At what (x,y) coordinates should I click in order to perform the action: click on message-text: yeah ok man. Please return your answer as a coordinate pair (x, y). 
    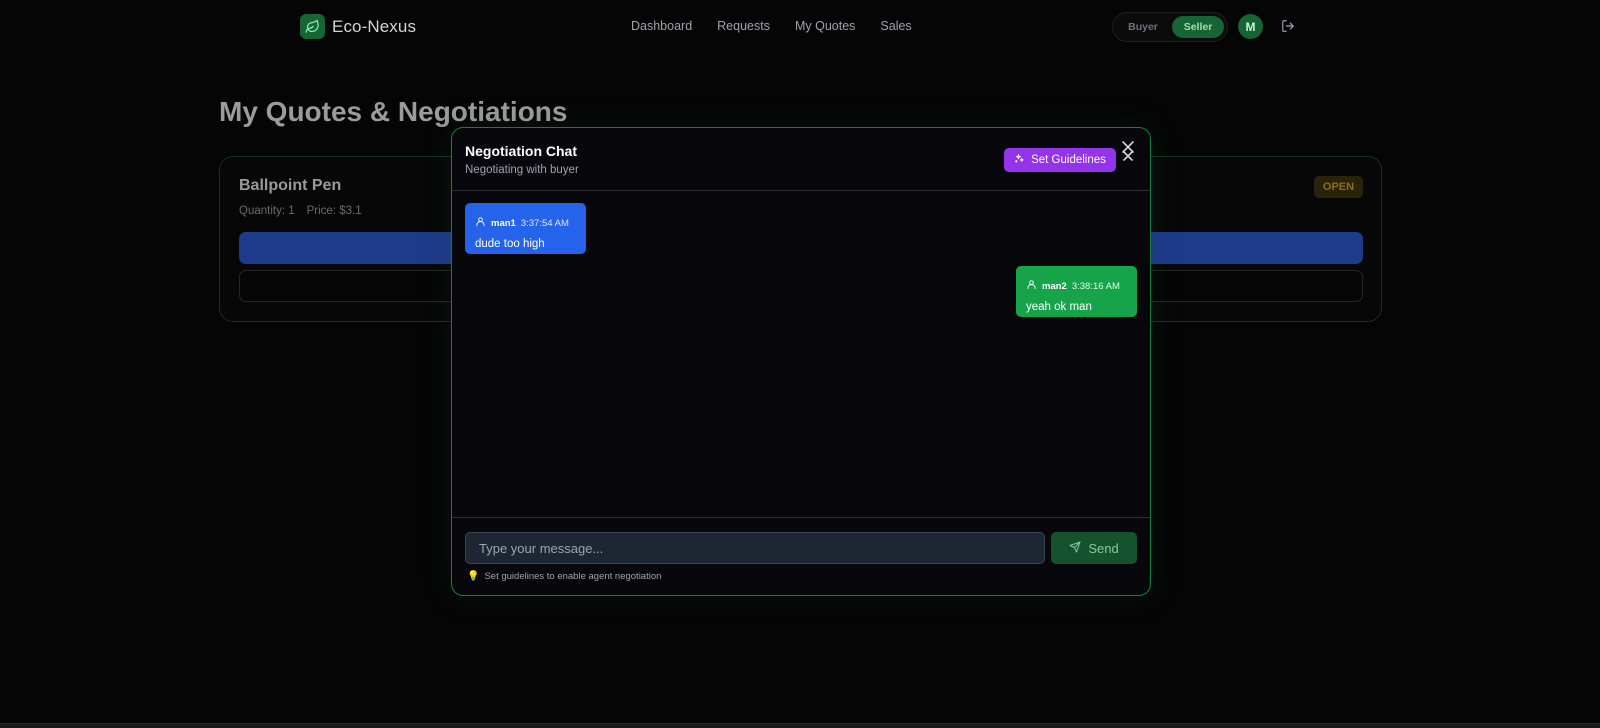
    Looking at the image, I should click on (1059, 307).